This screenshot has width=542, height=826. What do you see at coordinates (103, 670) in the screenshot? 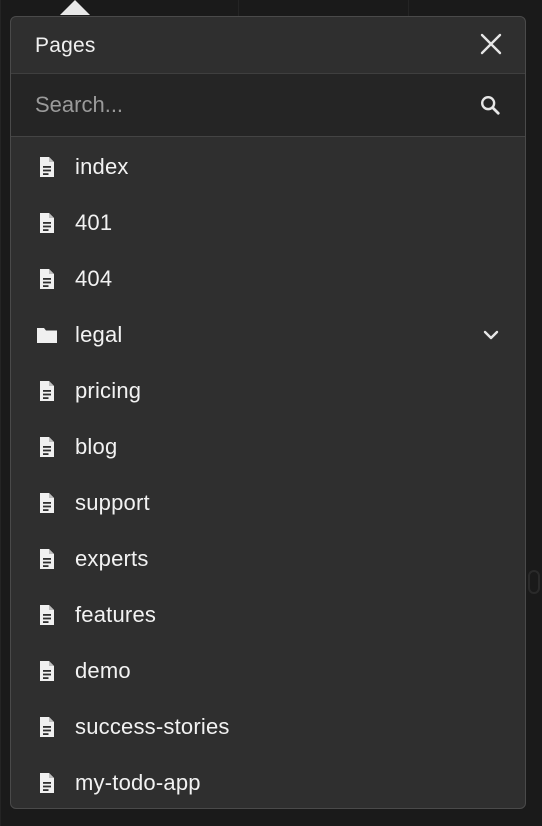
I see `page-item-label: demo` at bounding box center [103, 670].